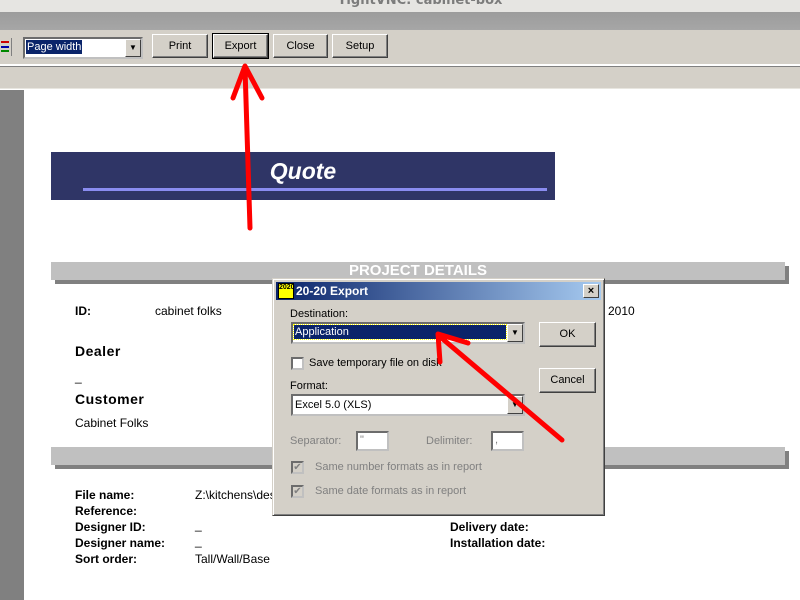 The image size is (800, 600). Describe the element at coordinates (418, 270) in the screenshot. I see `section-title: PROJECT DETAILS` at that location.